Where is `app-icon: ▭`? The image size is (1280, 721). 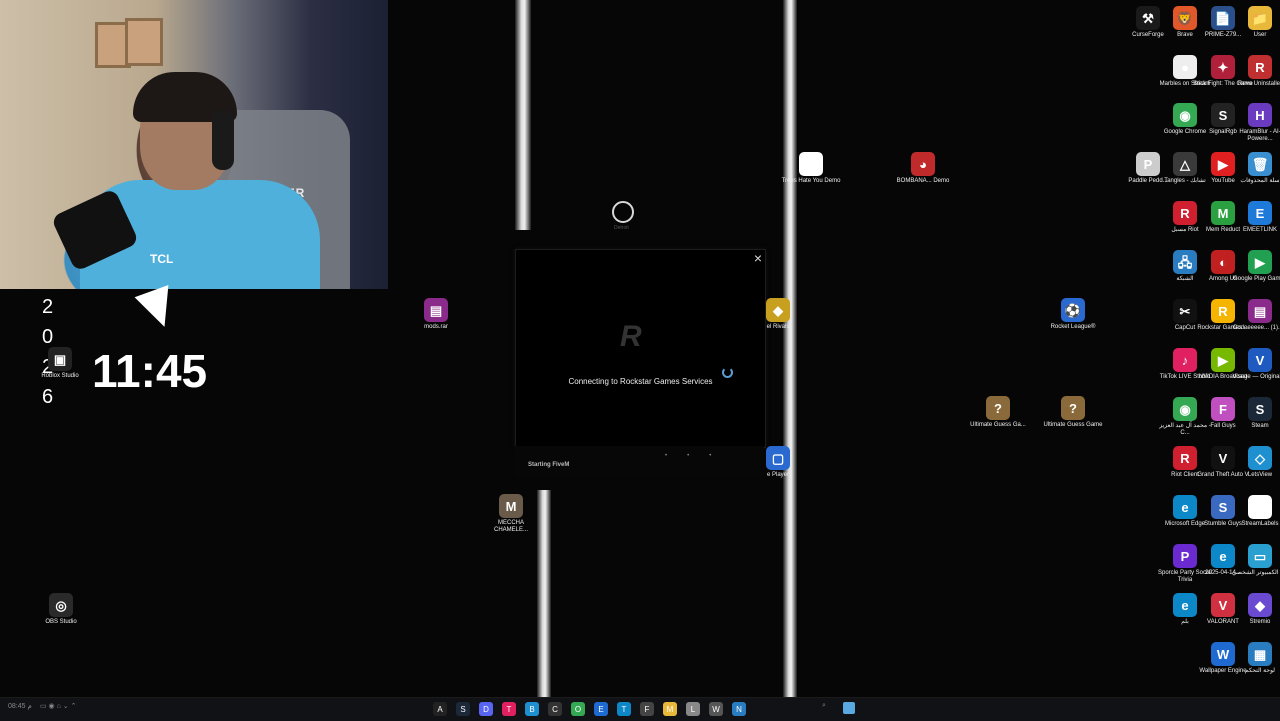
app-icon: ▭ is located at coordinates (1260, 556).